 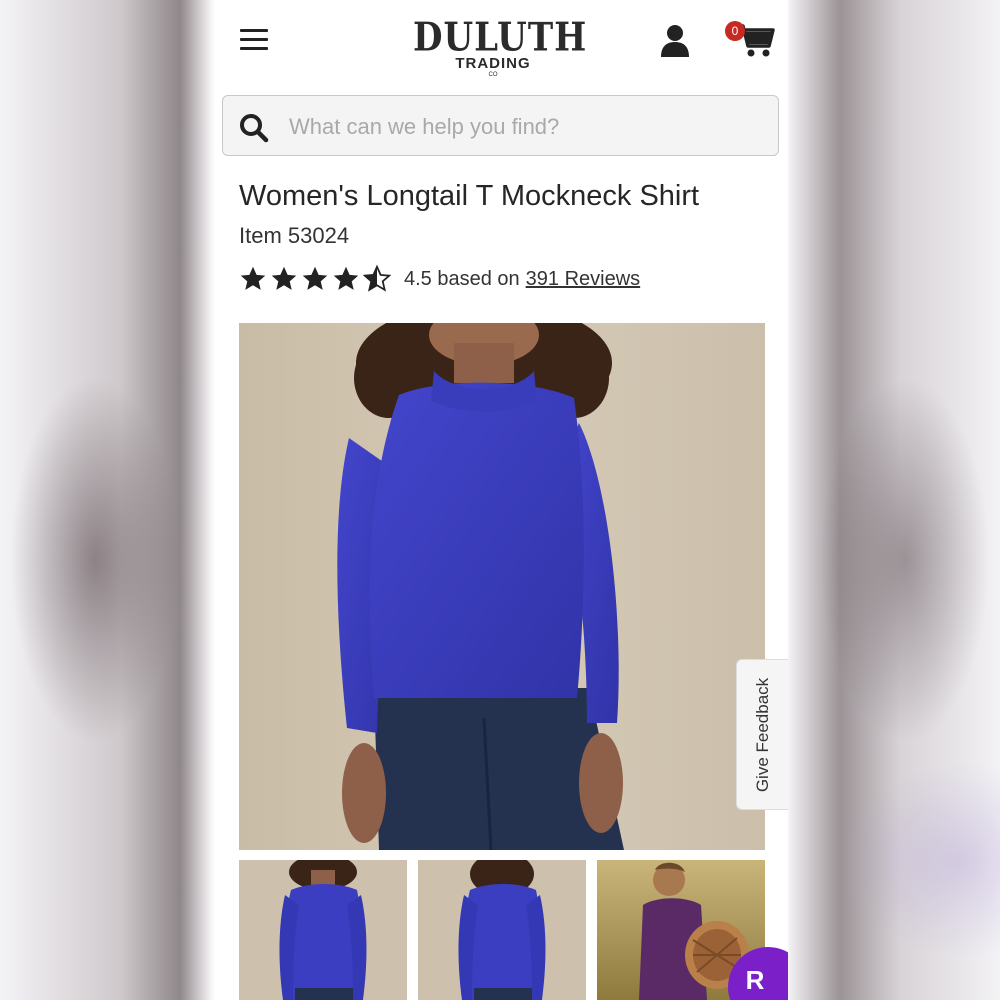 I want to click on search-input, so click(x=524, y=127).